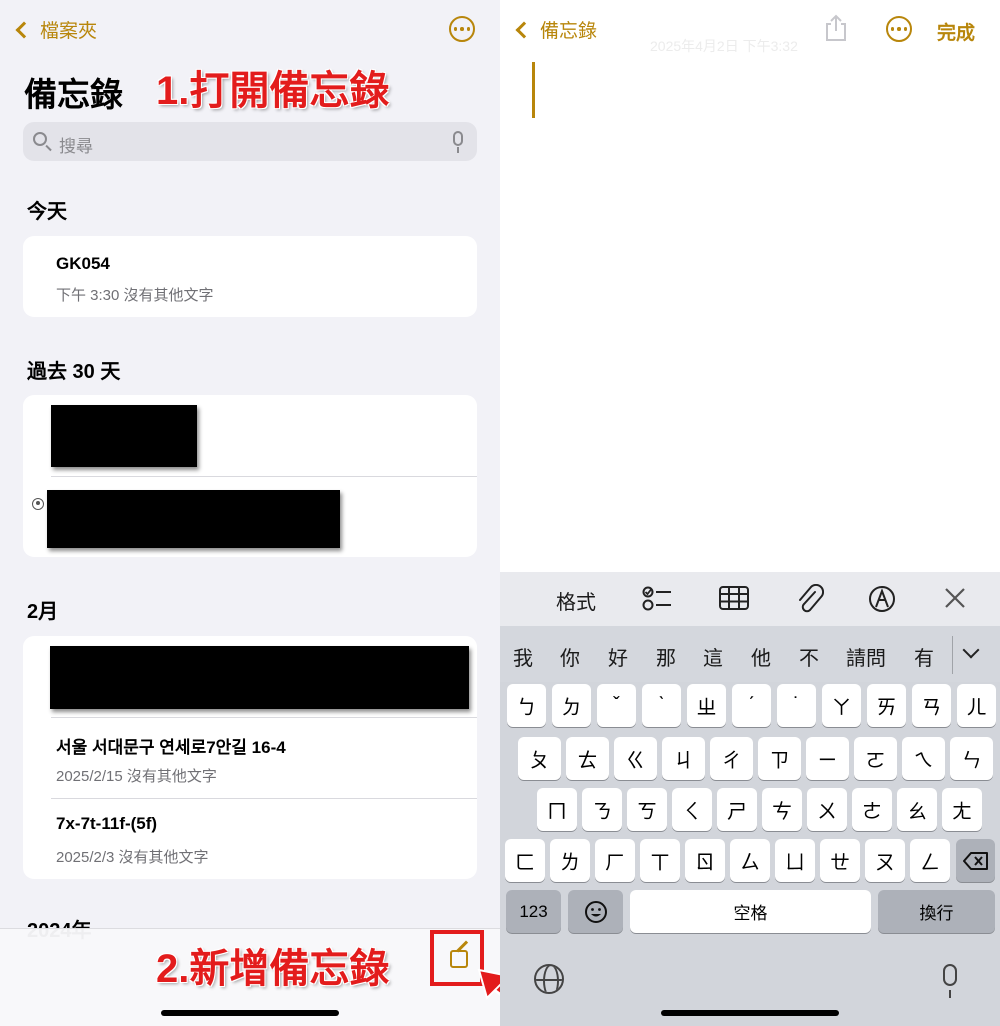  I want to click on key: ㄋ, so click(602, 809).